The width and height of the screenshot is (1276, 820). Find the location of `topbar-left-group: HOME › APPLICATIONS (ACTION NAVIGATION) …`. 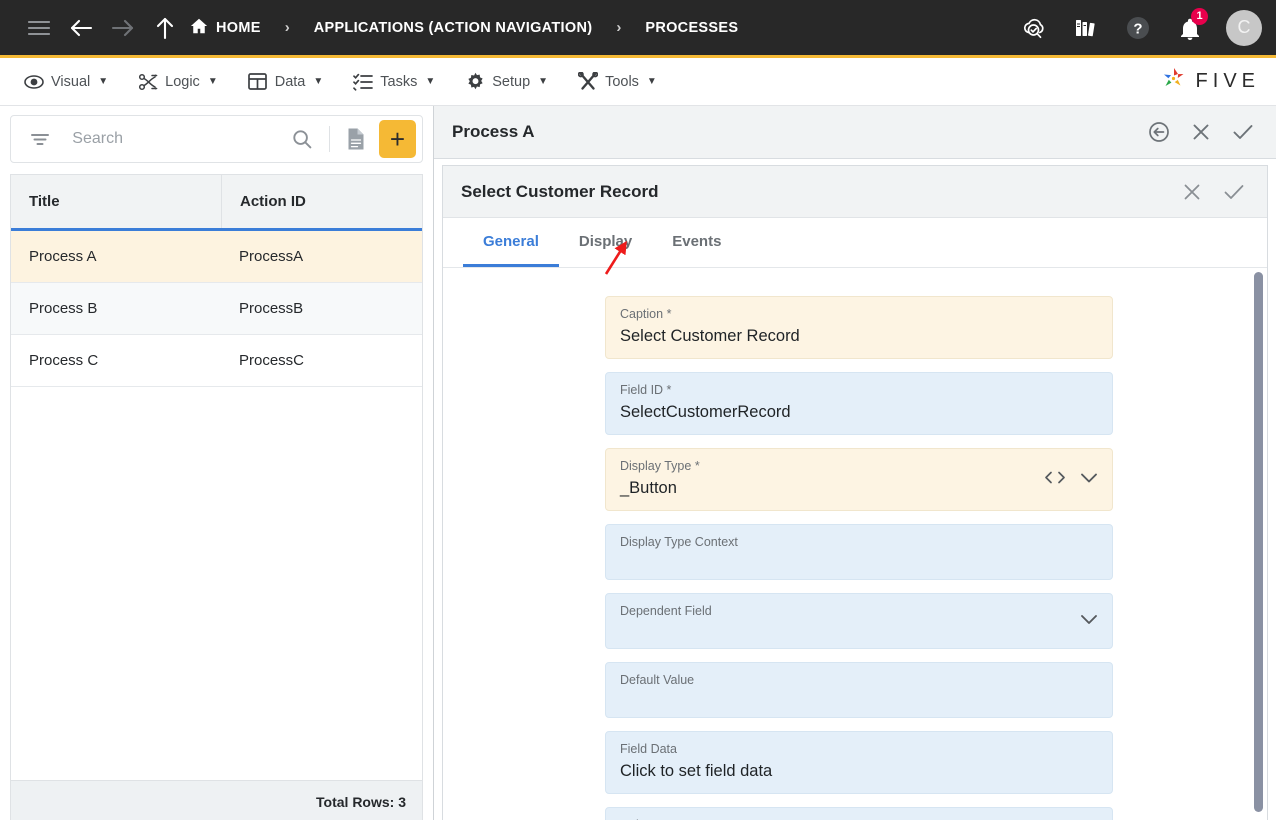

topbar-left-group: HOME › APPLICATIONS (ACTION NAVIGATION) … is located at coordinates (514, 28).